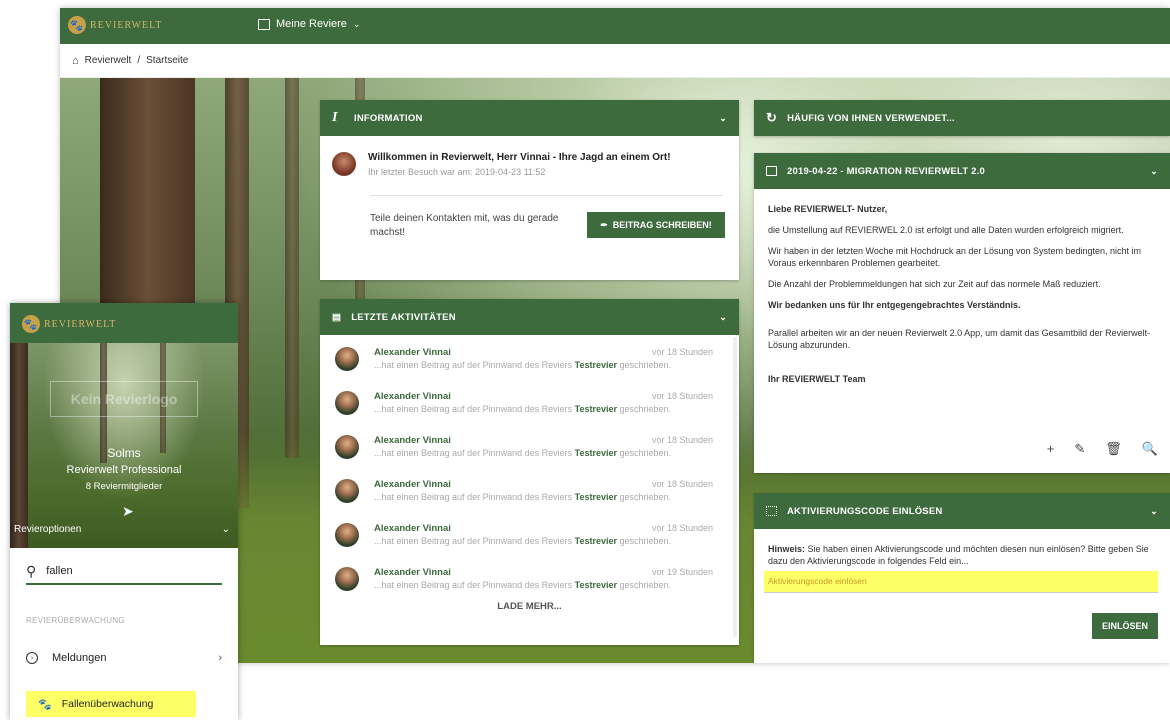 The height and width of the screenshot is (720, 1170). I want to click on paw-logo-icon: 🐾, so click(31, 324).